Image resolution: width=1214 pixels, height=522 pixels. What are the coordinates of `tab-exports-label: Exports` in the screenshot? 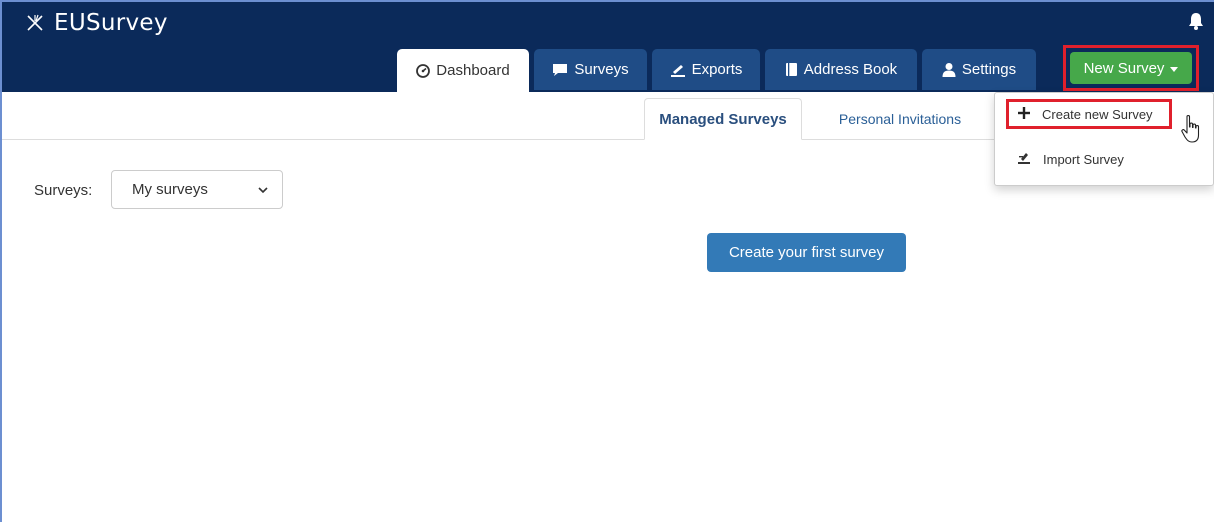 It's located at (717, 69).